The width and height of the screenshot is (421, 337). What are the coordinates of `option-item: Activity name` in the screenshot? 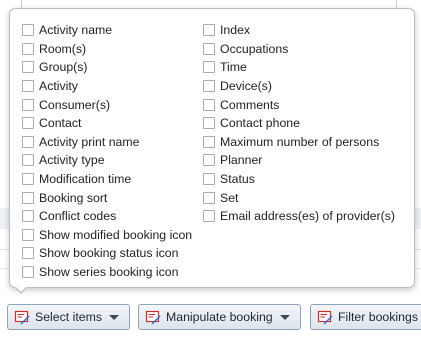 It's located at (107, 30).